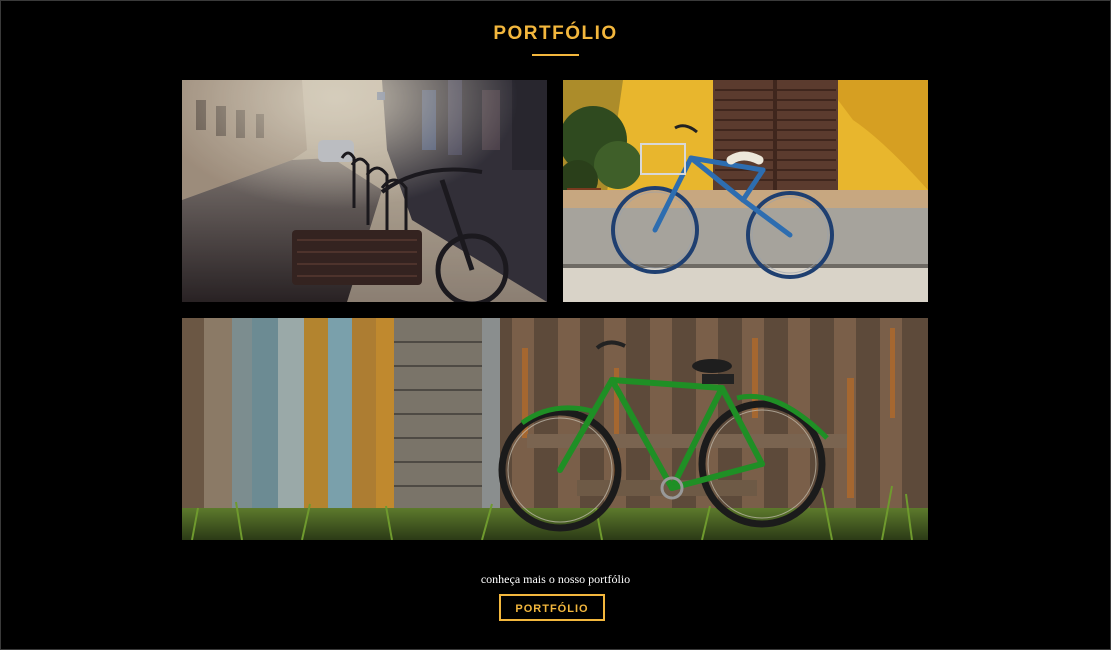  I want to click on title-underline, so click(555, 55).